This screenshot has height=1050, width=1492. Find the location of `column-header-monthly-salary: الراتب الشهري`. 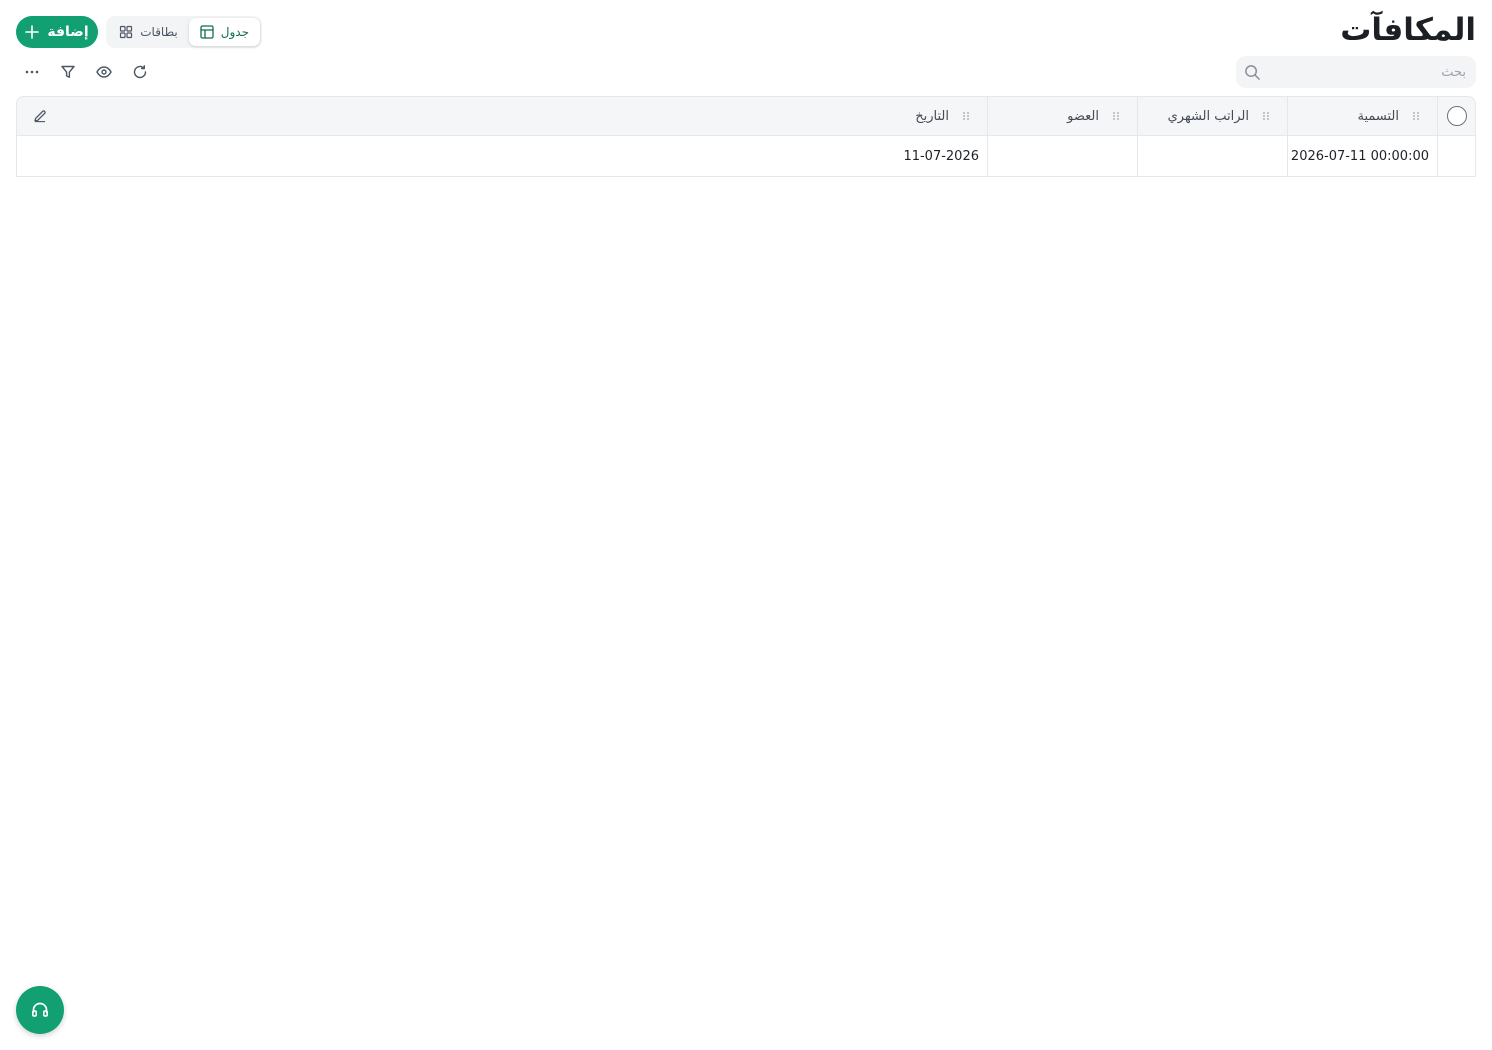

column-header-monthly-salary: الراتب الشهري is located at coordinates (1212, 116).